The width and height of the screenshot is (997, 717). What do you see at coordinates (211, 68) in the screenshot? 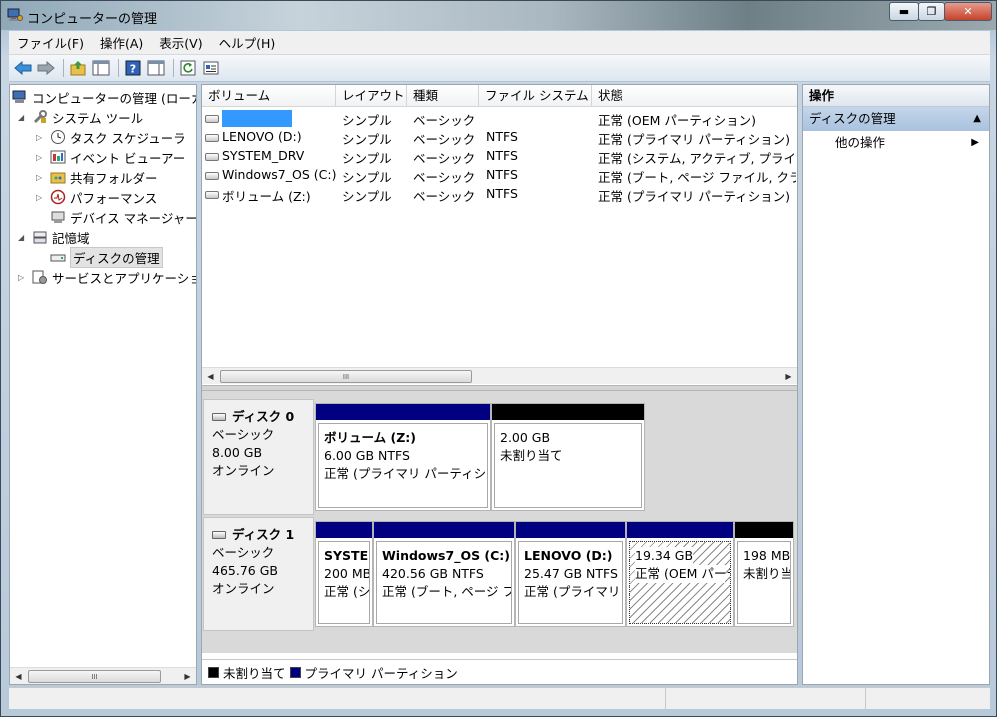
I see `properties-button` at bounding box center [211, 68].